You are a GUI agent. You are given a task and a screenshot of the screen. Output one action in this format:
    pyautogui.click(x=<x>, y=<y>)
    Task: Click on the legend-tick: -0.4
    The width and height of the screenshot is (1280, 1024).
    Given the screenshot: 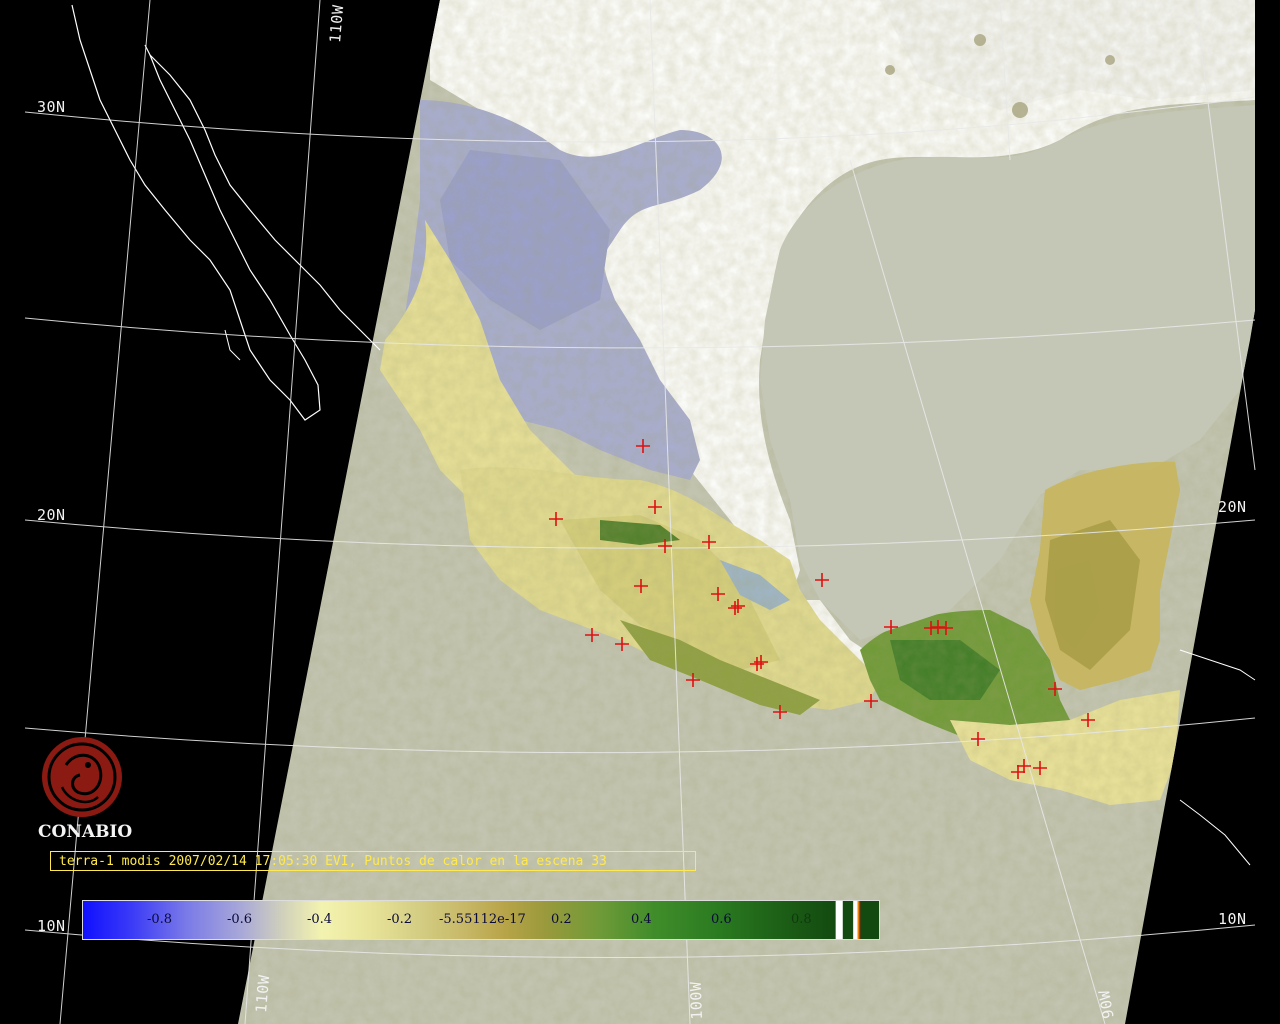 What is the action you would take?
    pyautogui.click(x=320, y=919)
    